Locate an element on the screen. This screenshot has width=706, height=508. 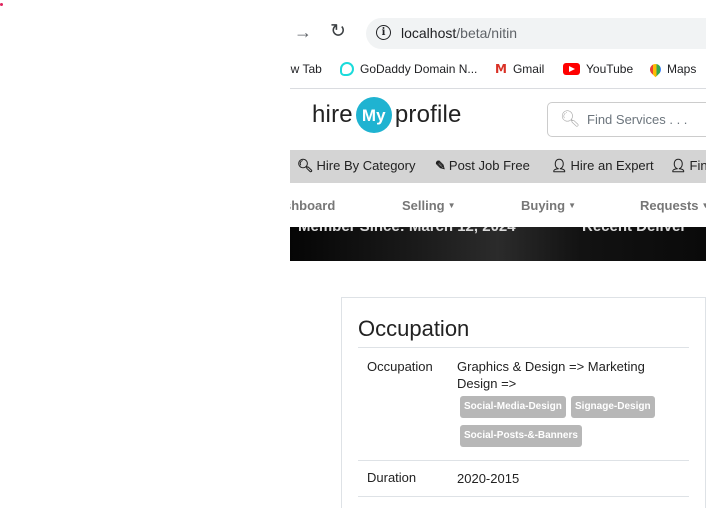
bookmark-gmail: M Gmail is located at coordinates (519, 69).